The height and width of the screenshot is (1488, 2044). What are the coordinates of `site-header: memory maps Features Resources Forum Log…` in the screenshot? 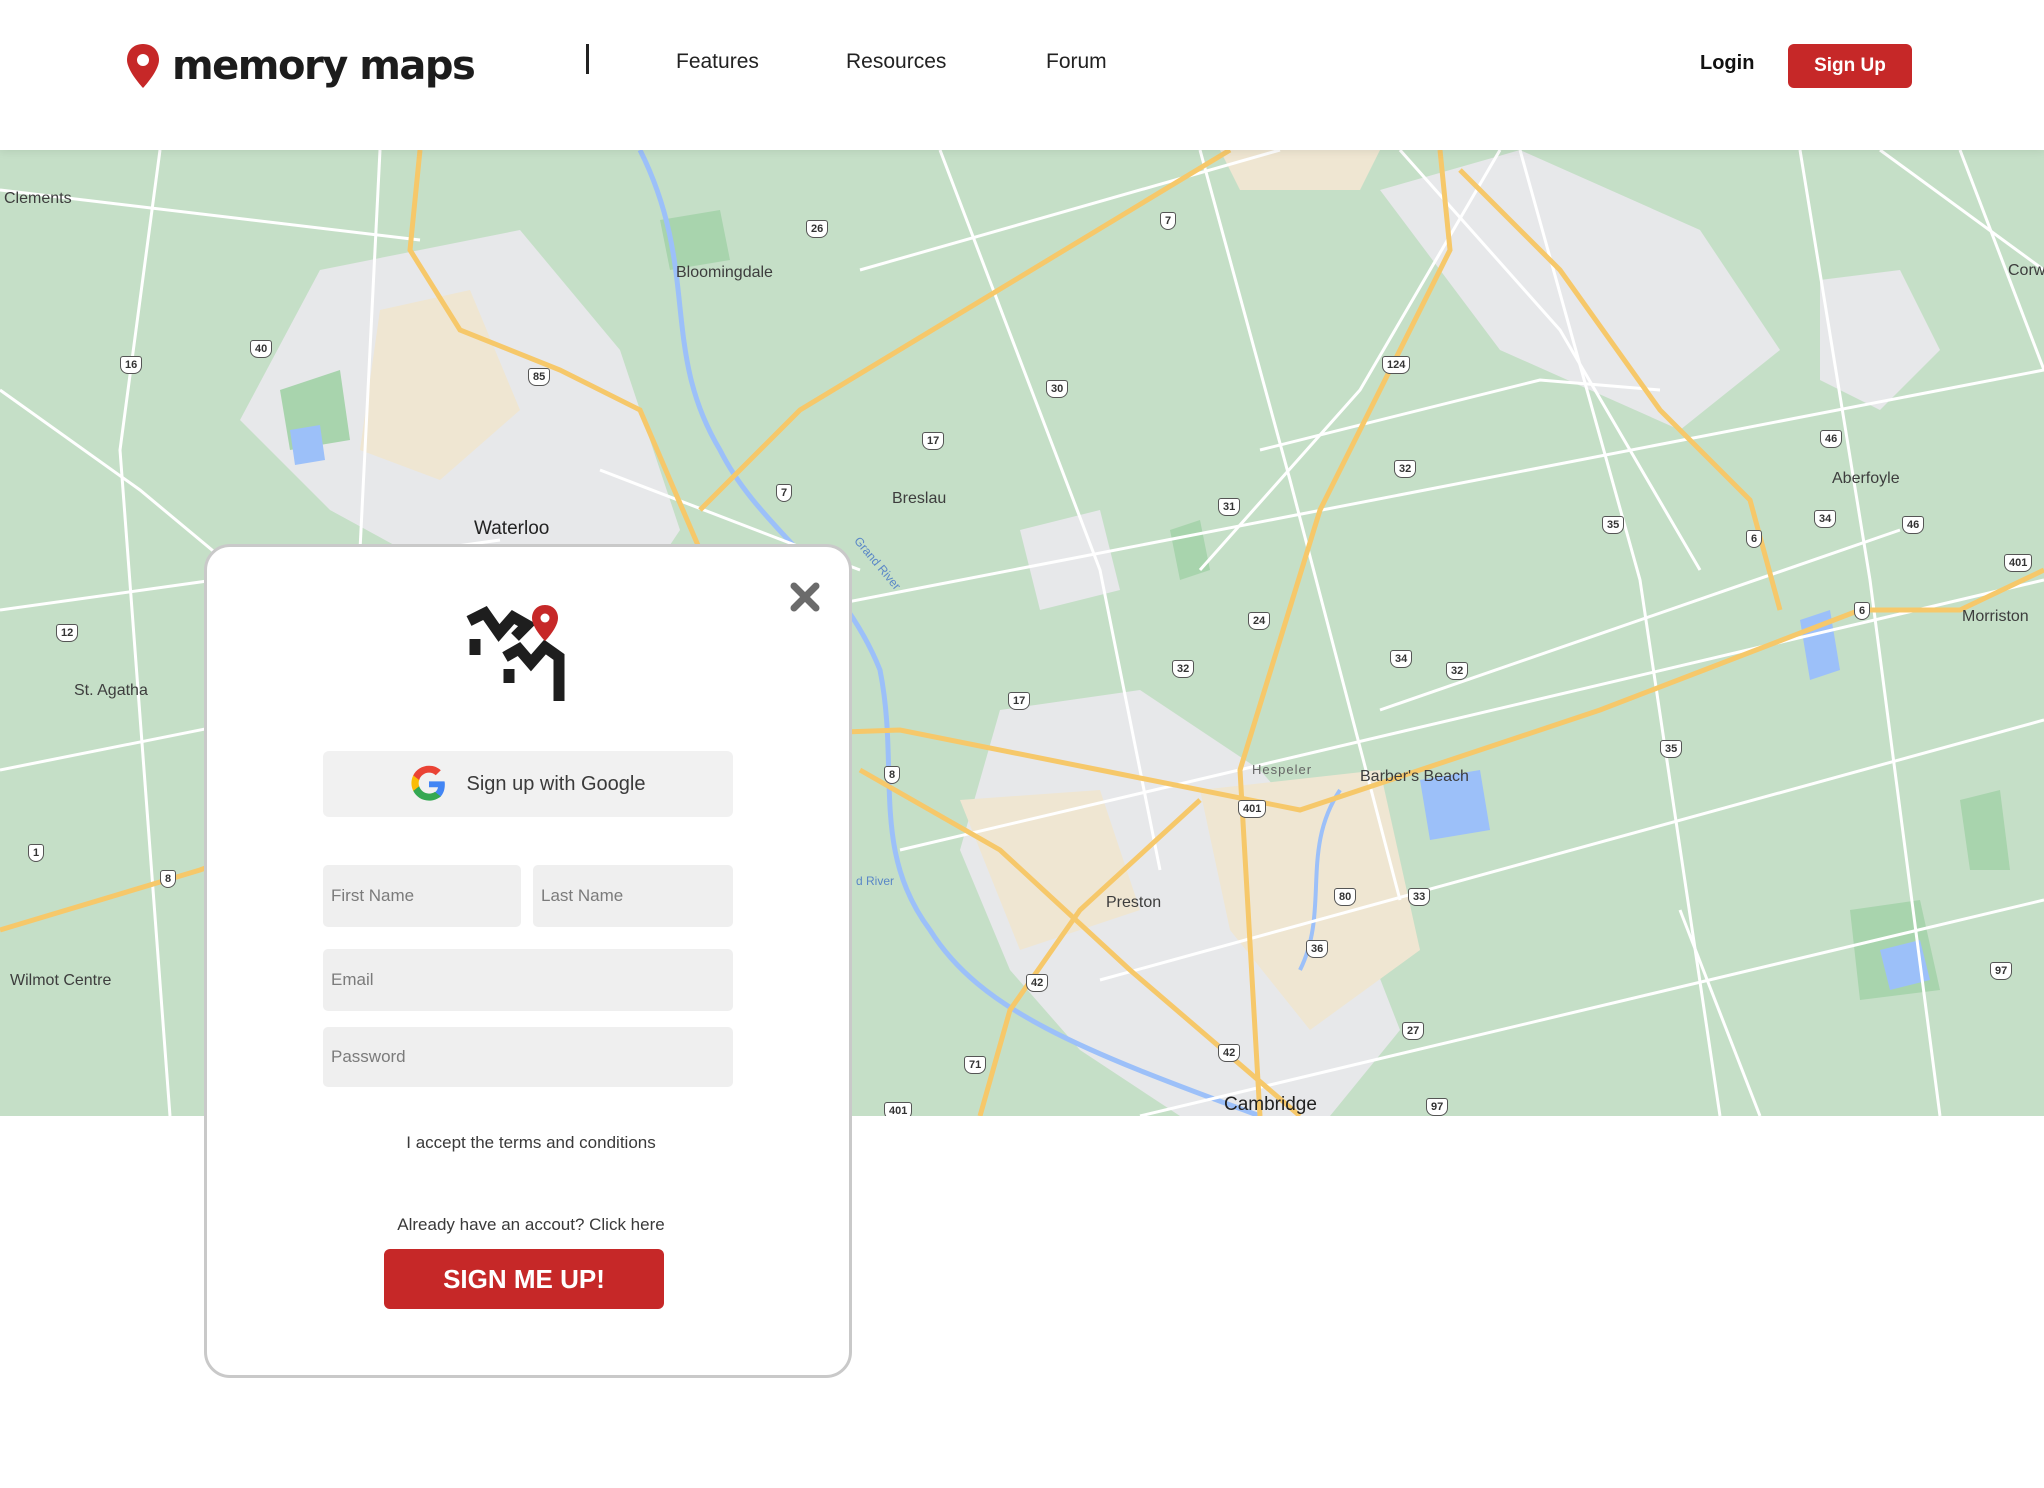 It's located at (1022, 75).